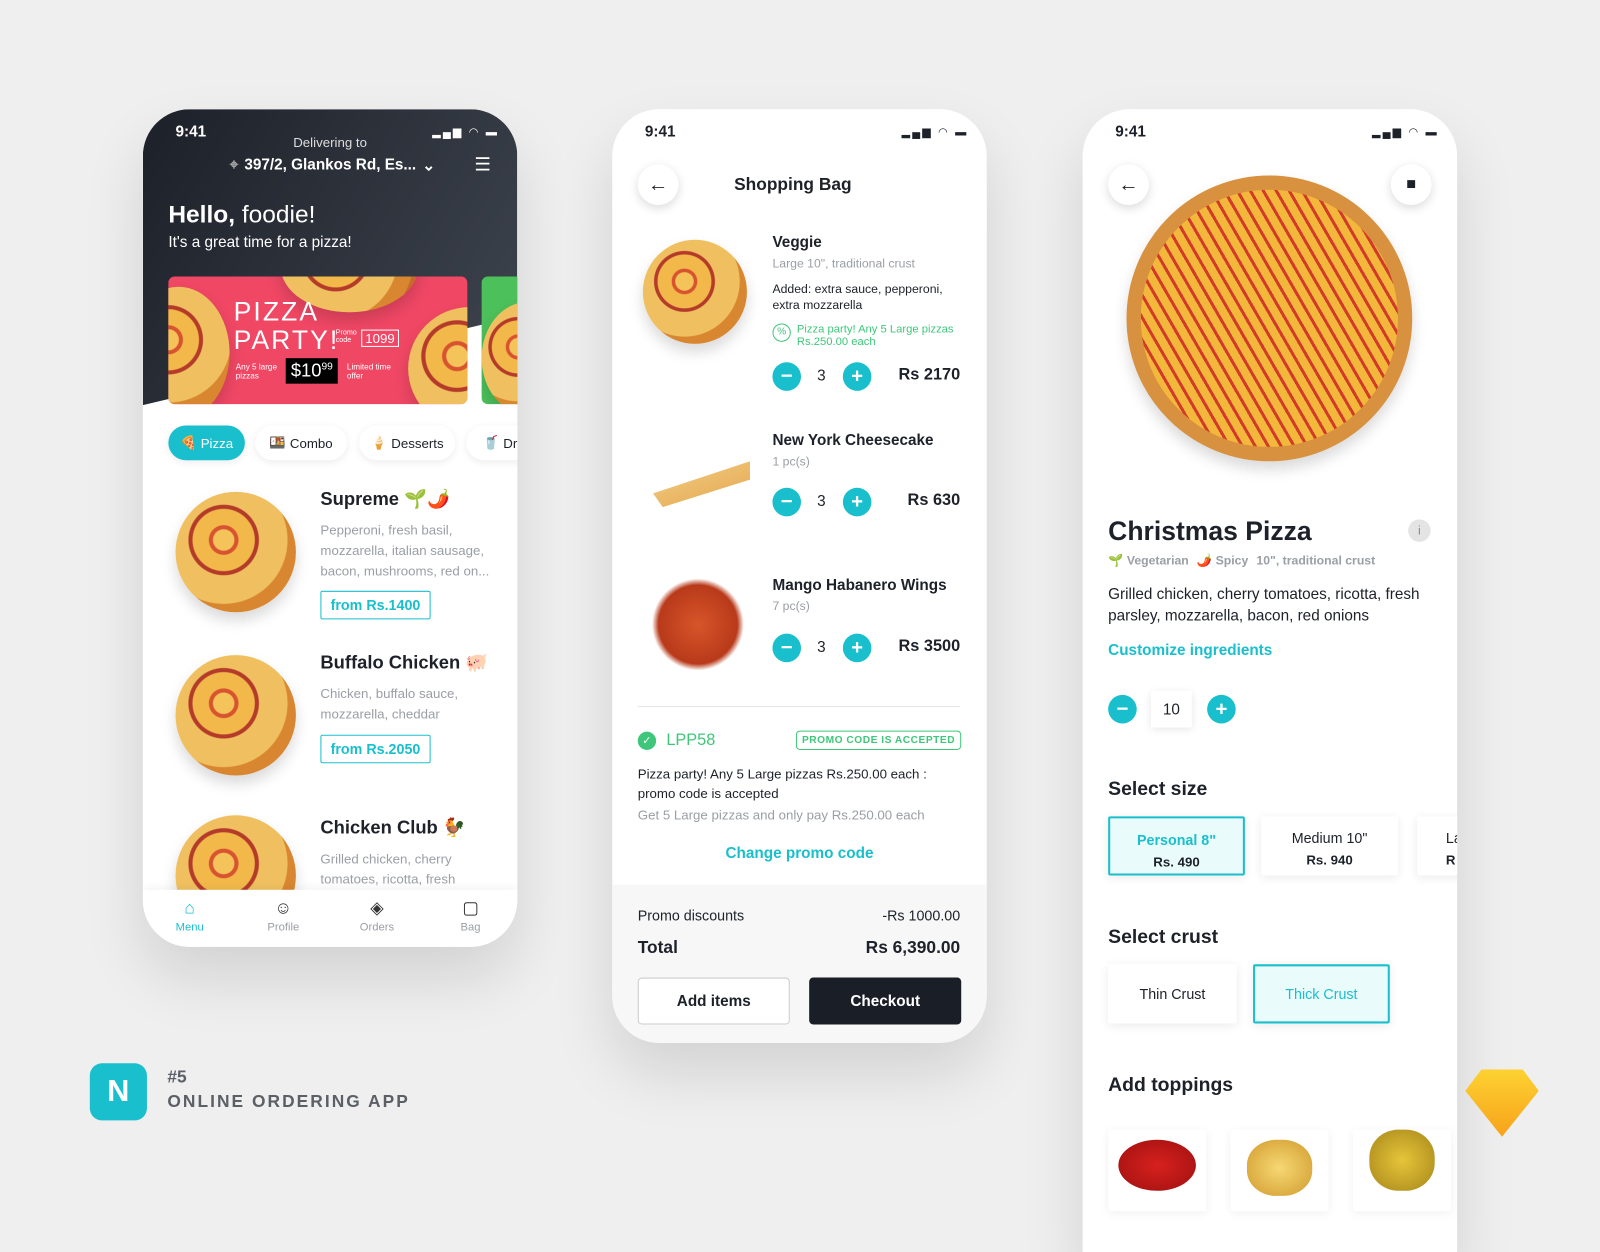  Describe the element at coordinates (1171, 1085) in the screenshot. I see `add-toppings-title: Add toppings` at that location.